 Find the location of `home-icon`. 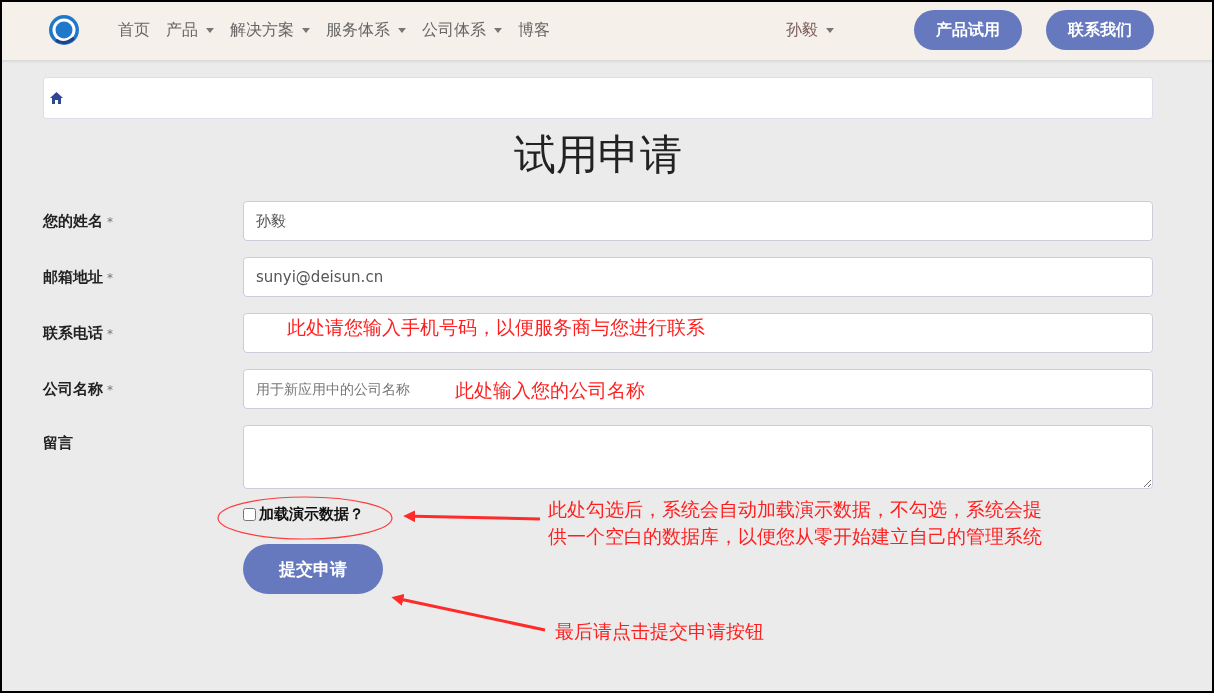

home-icon is located at coordinates (56, 98).